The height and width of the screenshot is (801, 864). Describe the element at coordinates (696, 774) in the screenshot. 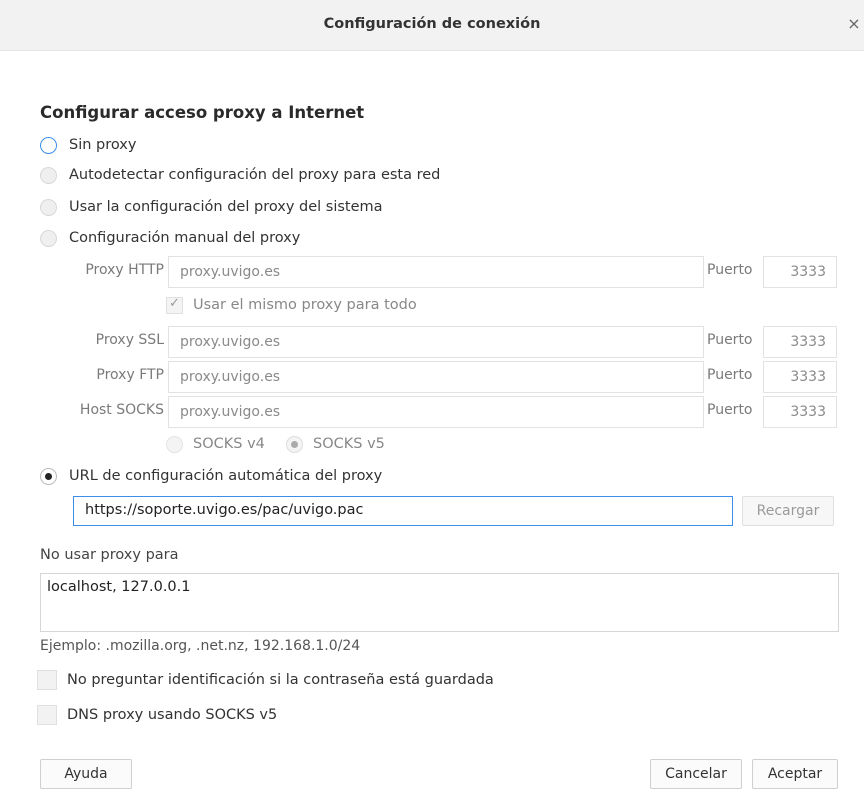

I see `cancel-button: Cancelar` at that location.